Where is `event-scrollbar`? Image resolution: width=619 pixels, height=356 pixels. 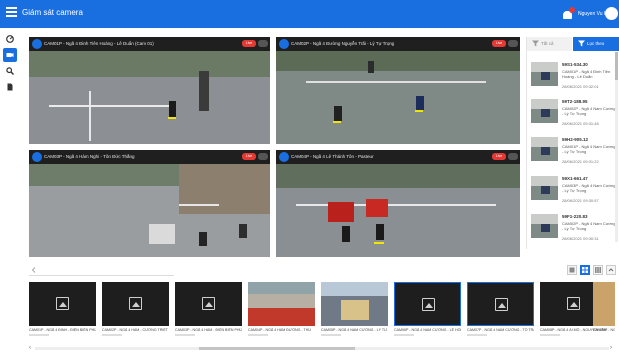
event-scrollbar is located at coordinates (616, 147).